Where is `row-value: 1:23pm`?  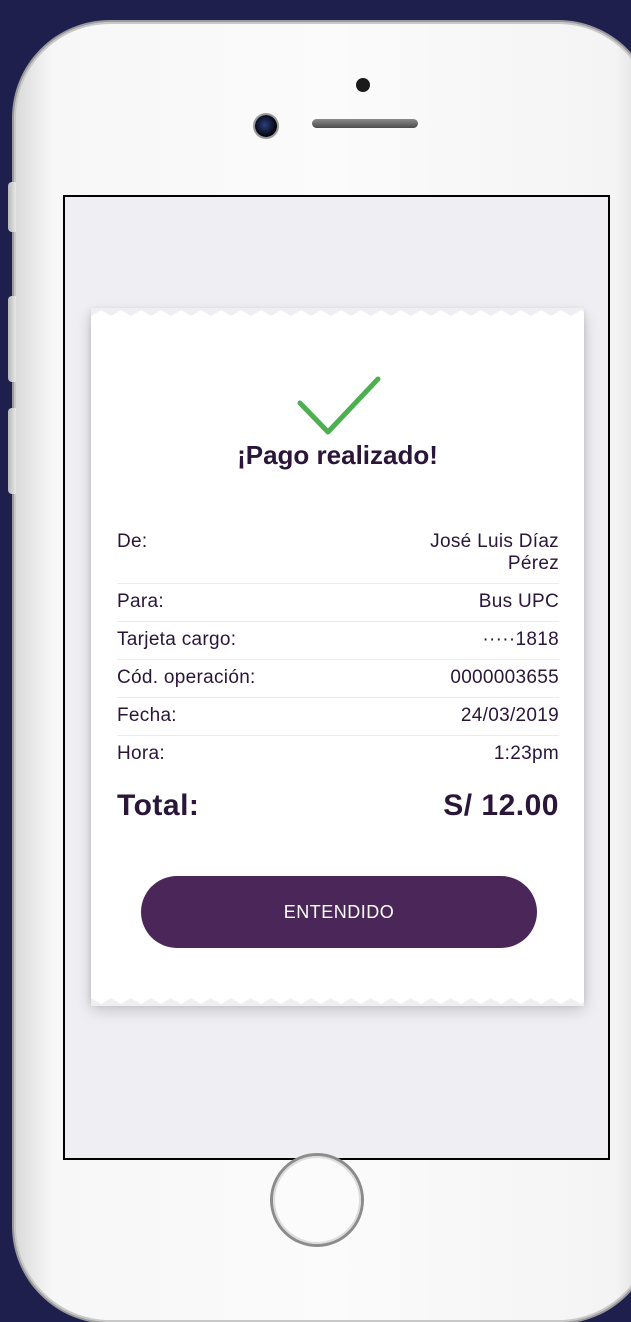
row-value: 1:23pm is located at coordinates (526, 753).